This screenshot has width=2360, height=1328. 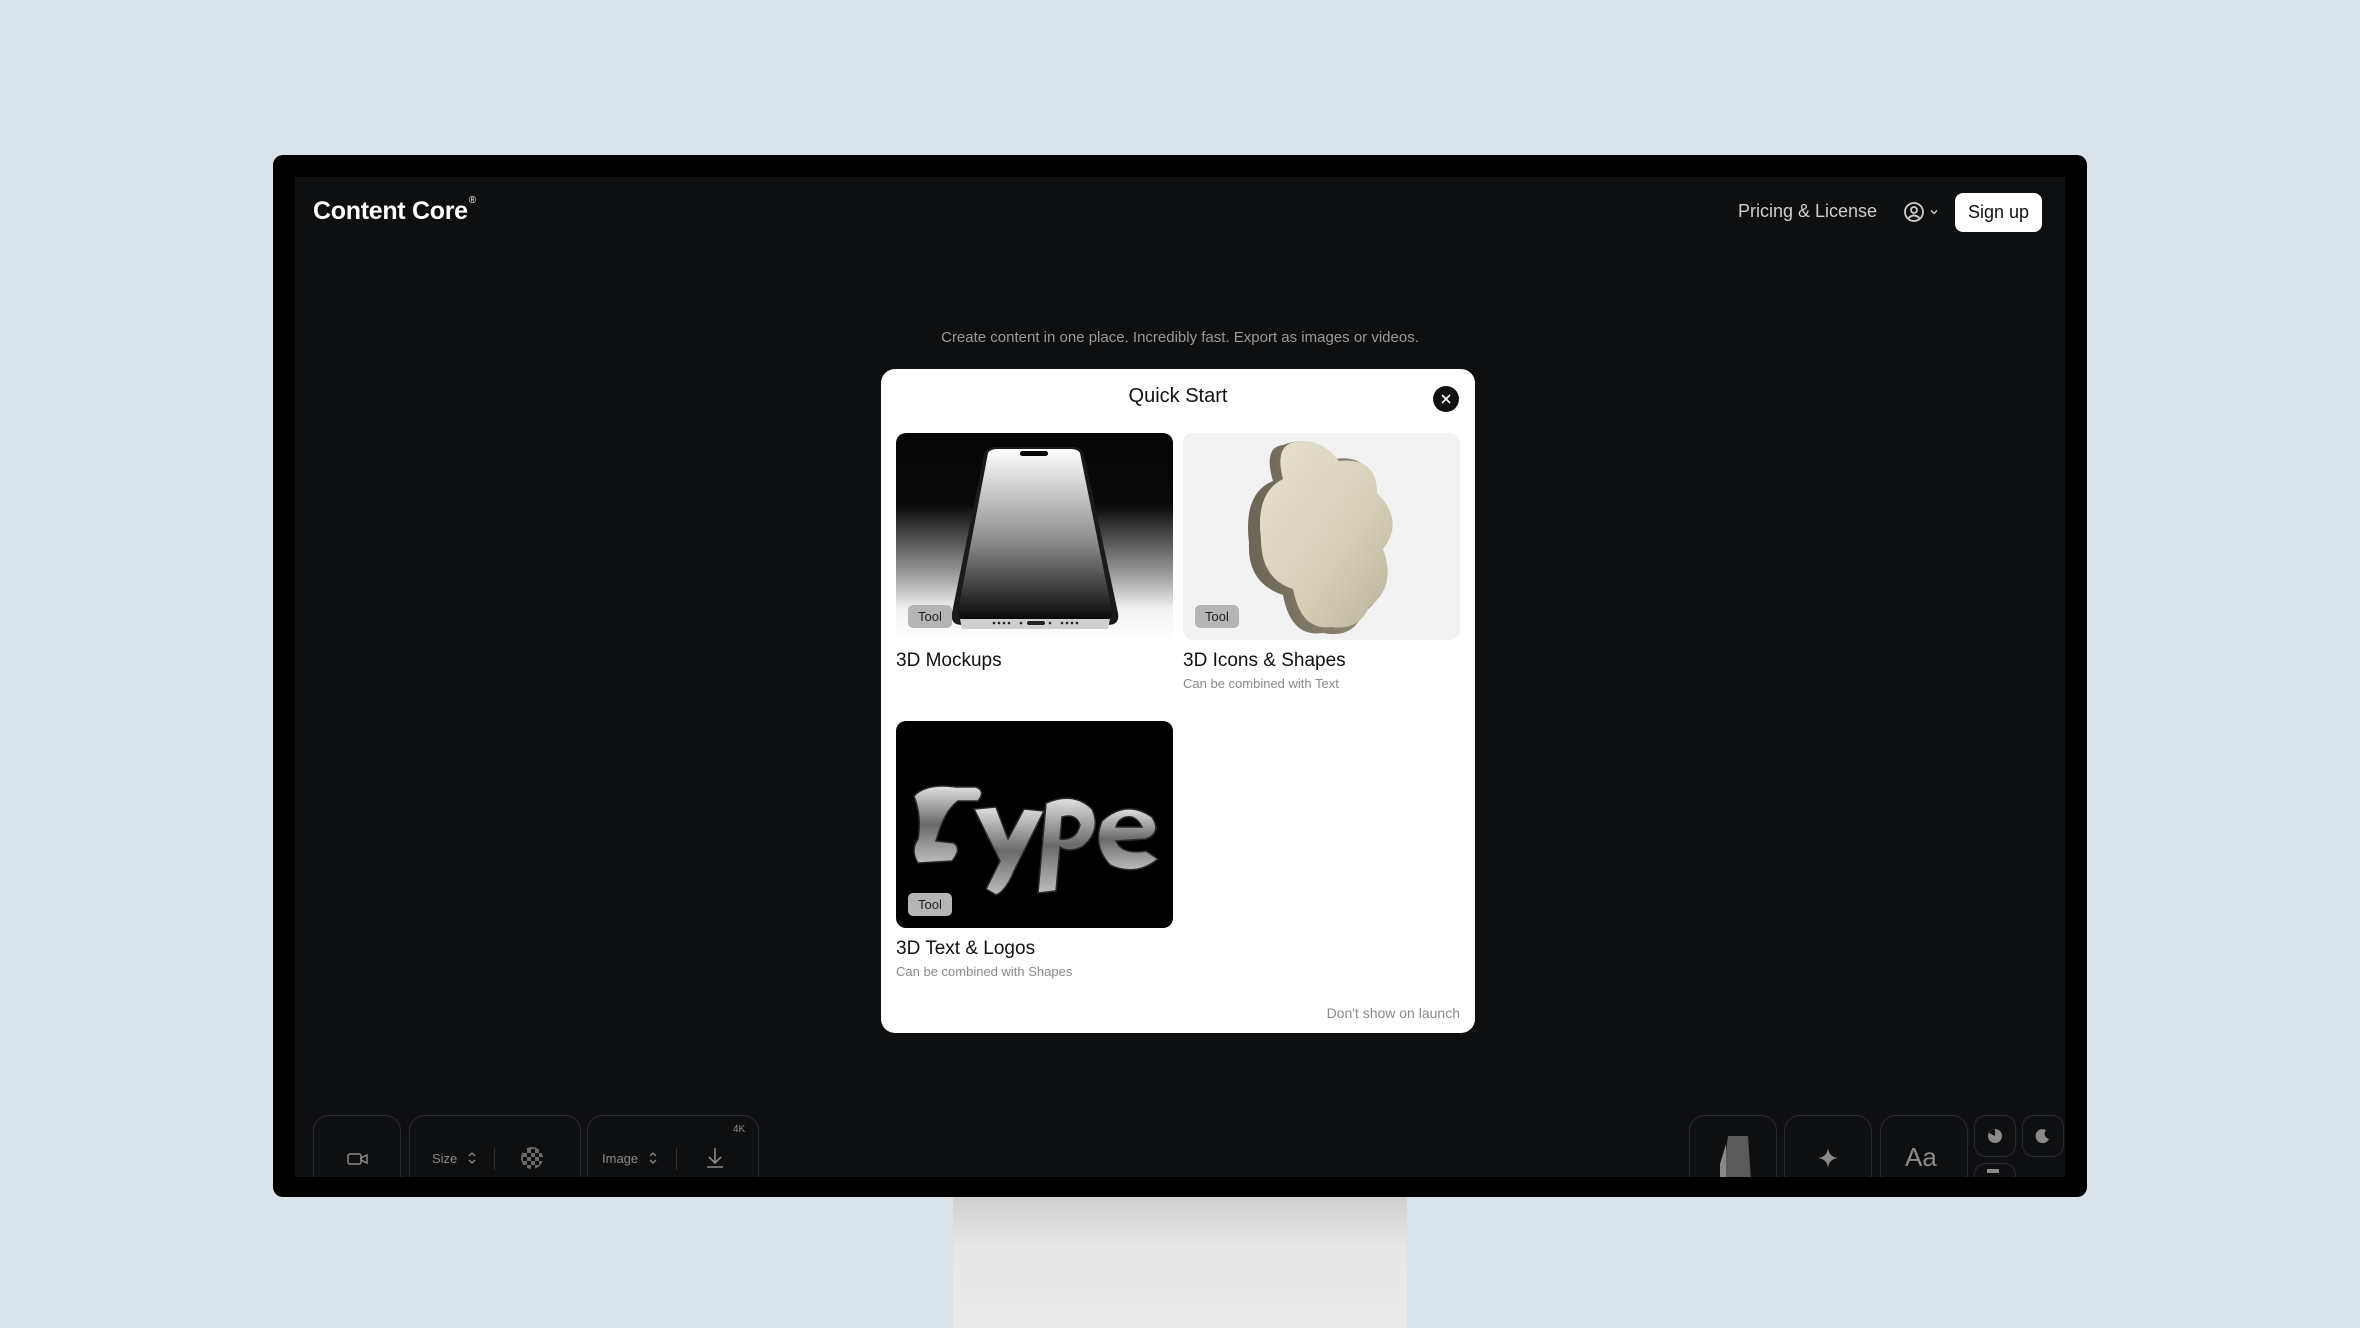 I want to click on icons-shapes-preview-image: Tool, so click(x=1321, y=536).